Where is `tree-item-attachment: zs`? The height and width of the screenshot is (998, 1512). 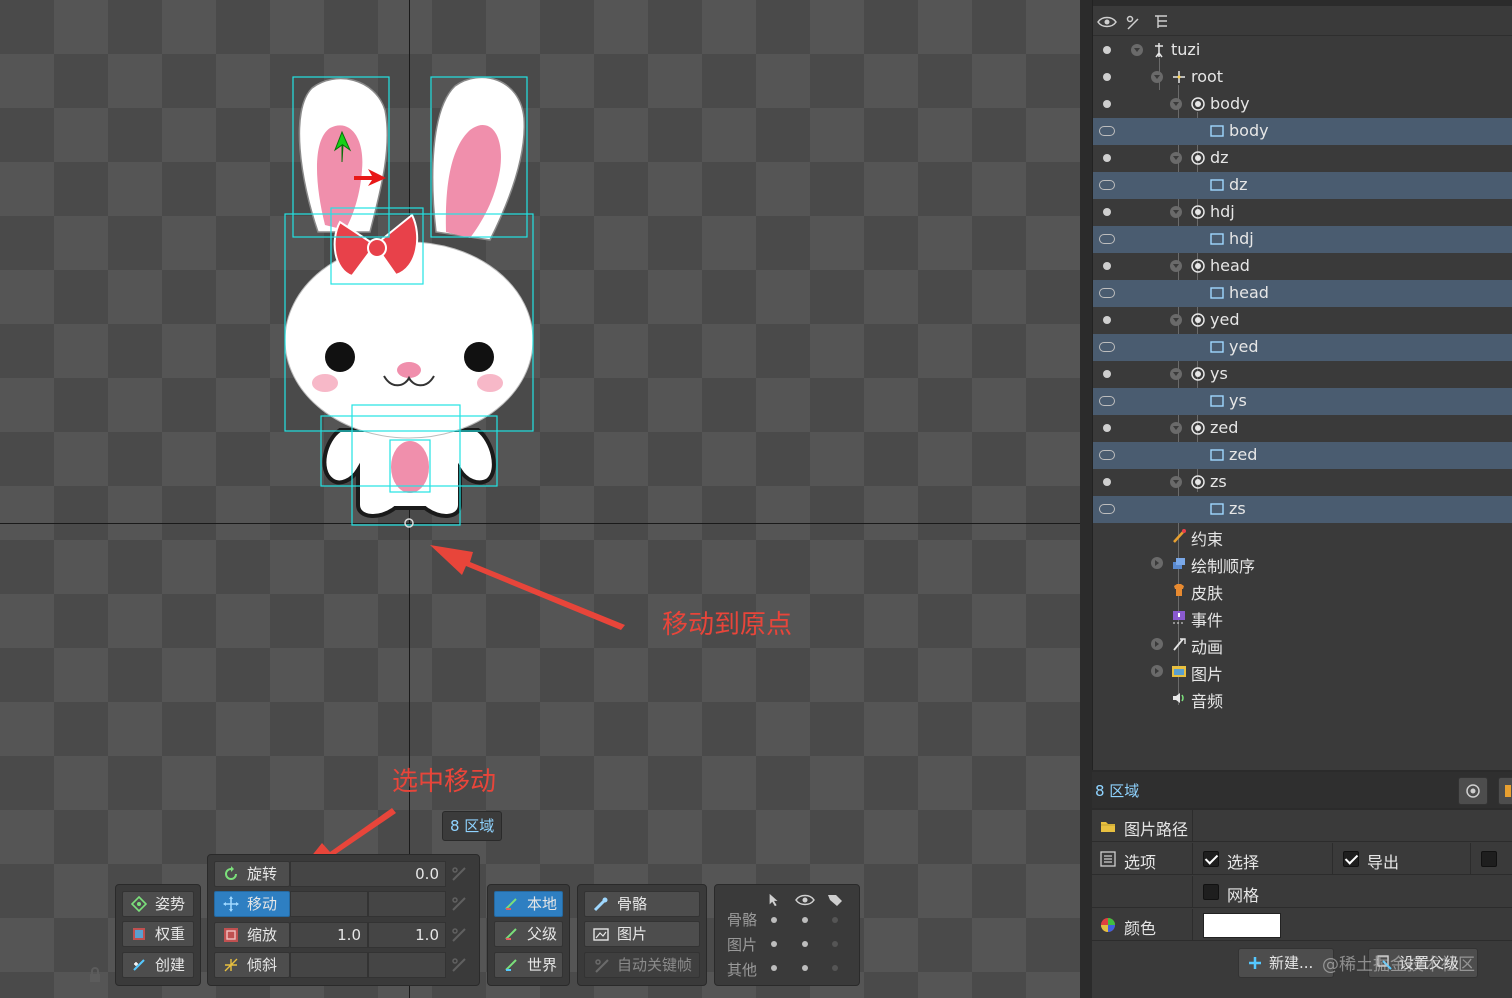
tree-item-attachment: zs is located at coordinates (1302, 509).